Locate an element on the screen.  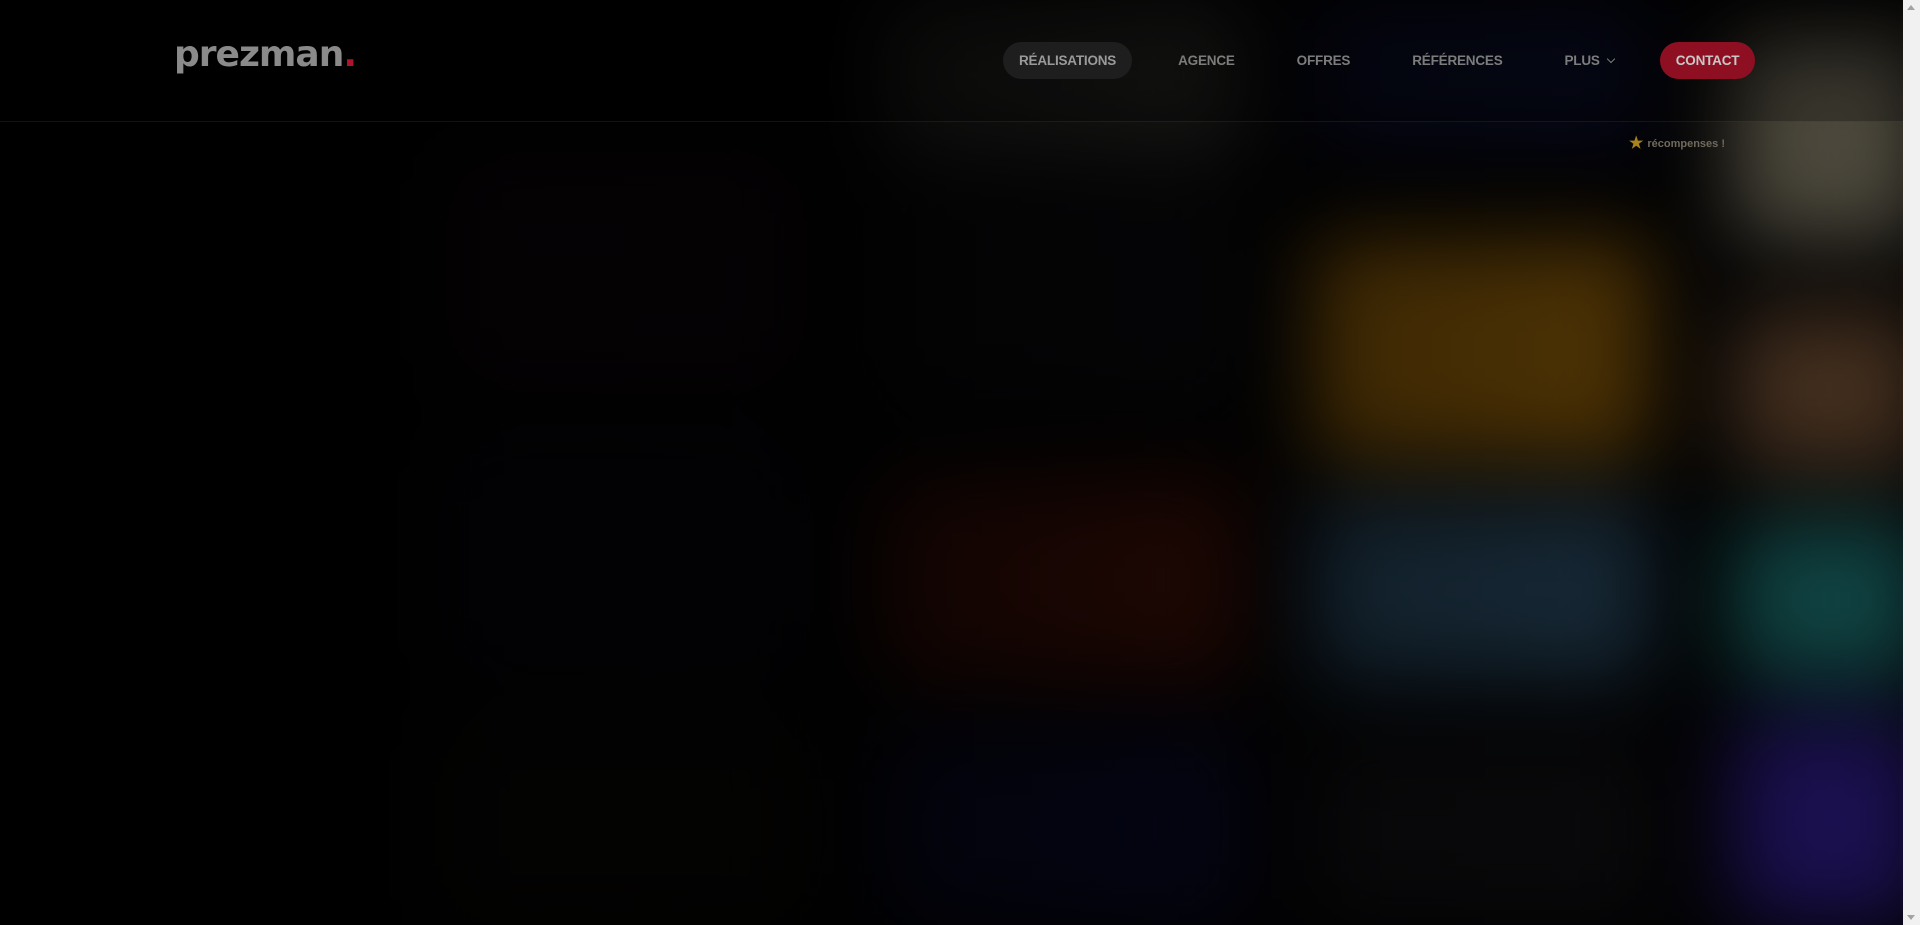
nav-item-plus: PLUS is located at coordinates (1589, 60).